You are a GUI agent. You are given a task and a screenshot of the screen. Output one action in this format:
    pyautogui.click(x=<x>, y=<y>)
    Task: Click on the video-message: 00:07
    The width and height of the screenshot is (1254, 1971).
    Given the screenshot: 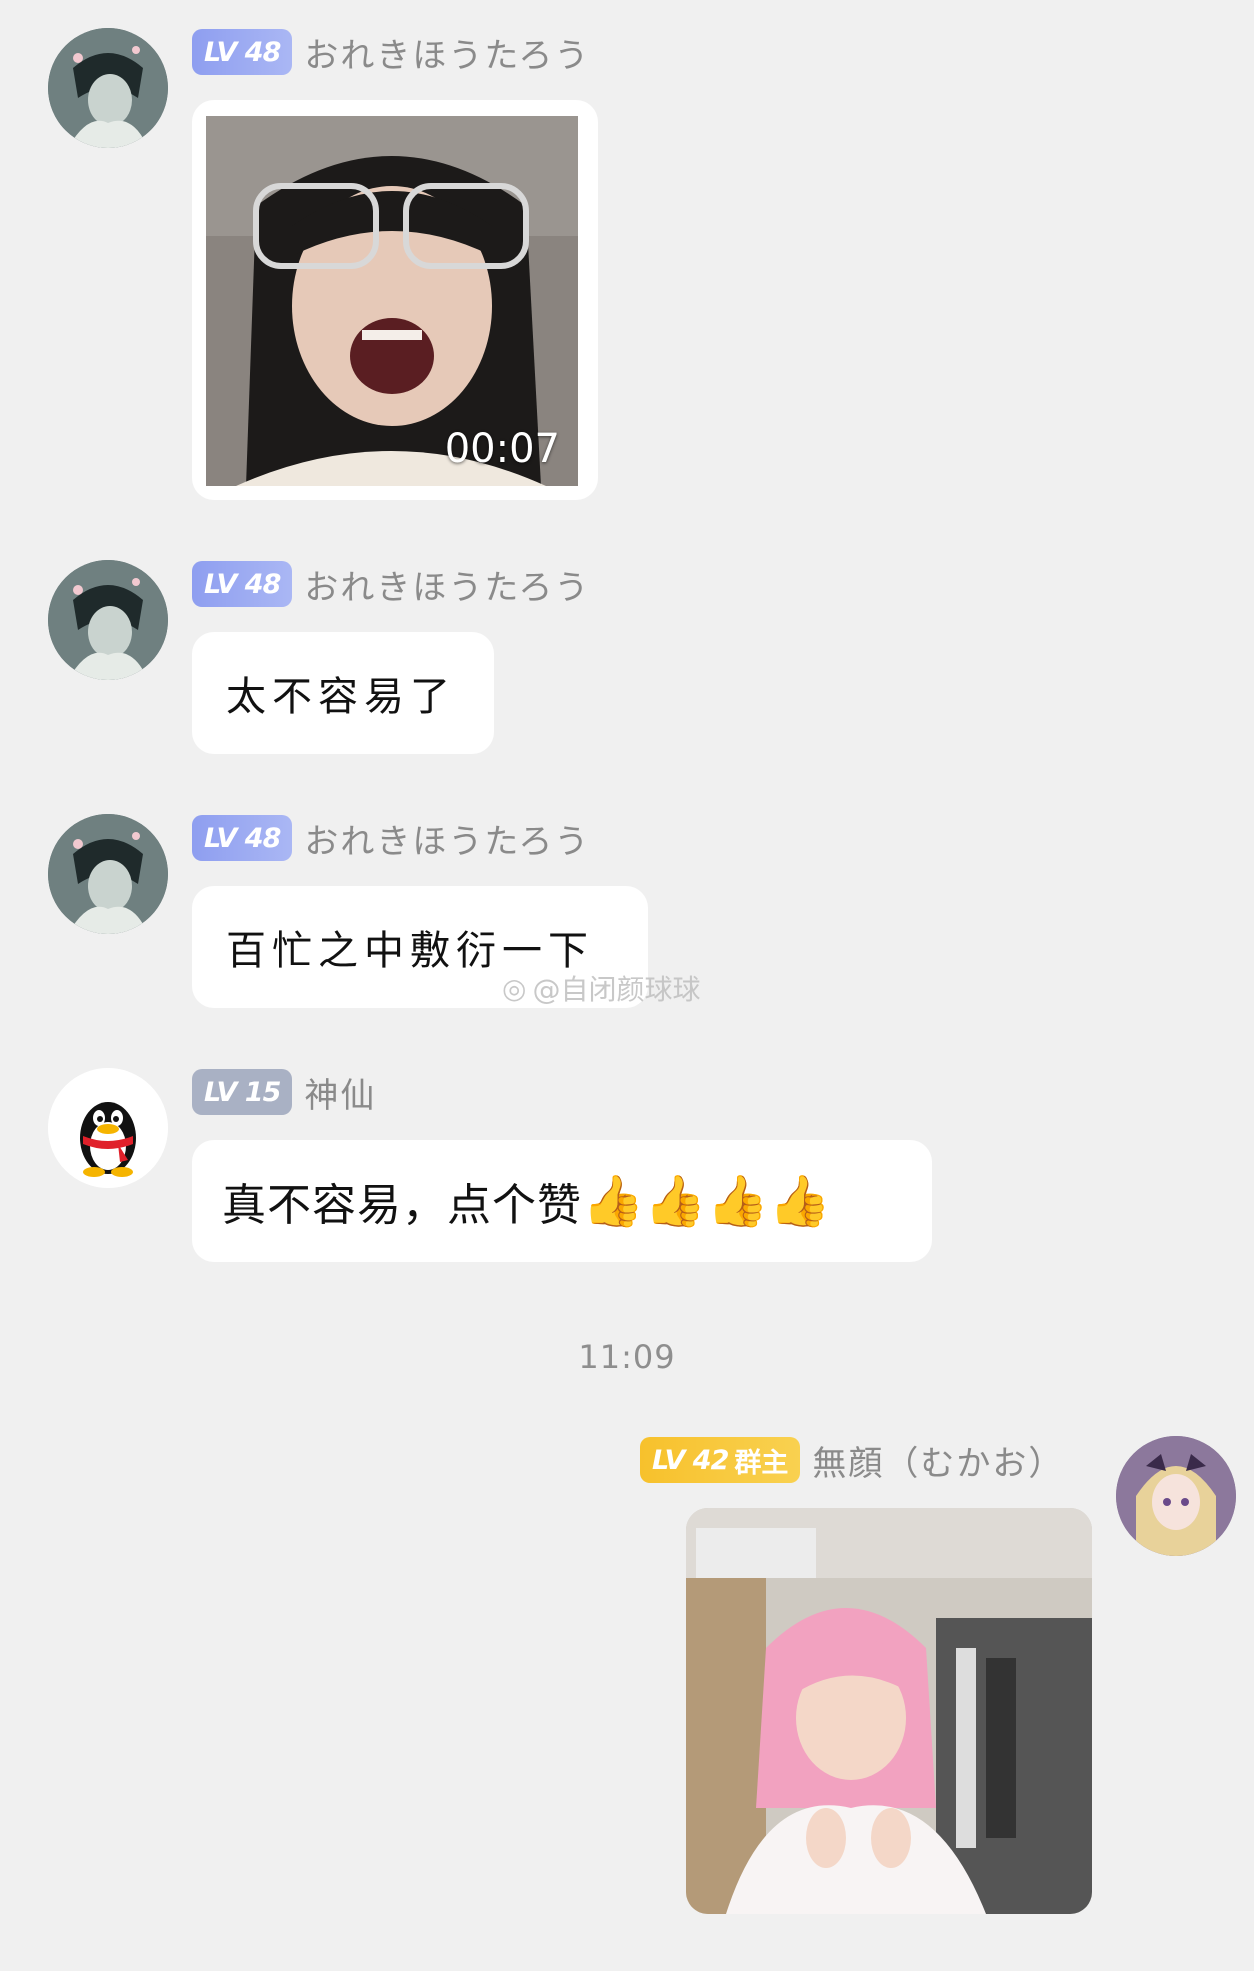 What is the action you would take?
    pyautogui.click(x=395, y=300)
    